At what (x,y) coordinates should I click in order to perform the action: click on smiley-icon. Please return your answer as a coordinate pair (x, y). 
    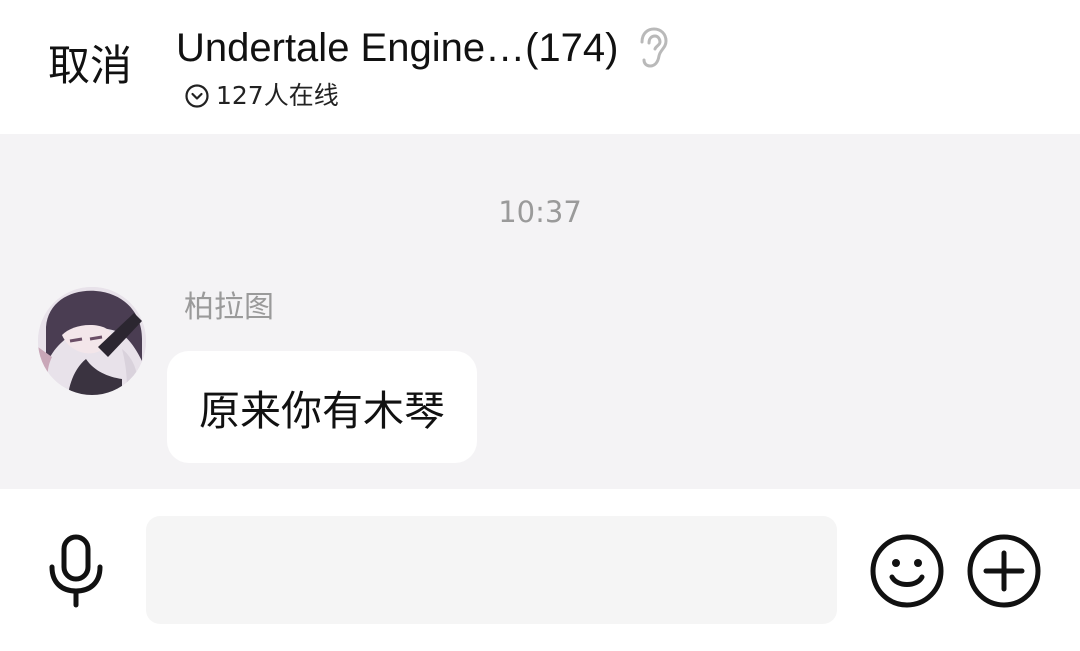
    Looking at the image, I should click on (907, 571).